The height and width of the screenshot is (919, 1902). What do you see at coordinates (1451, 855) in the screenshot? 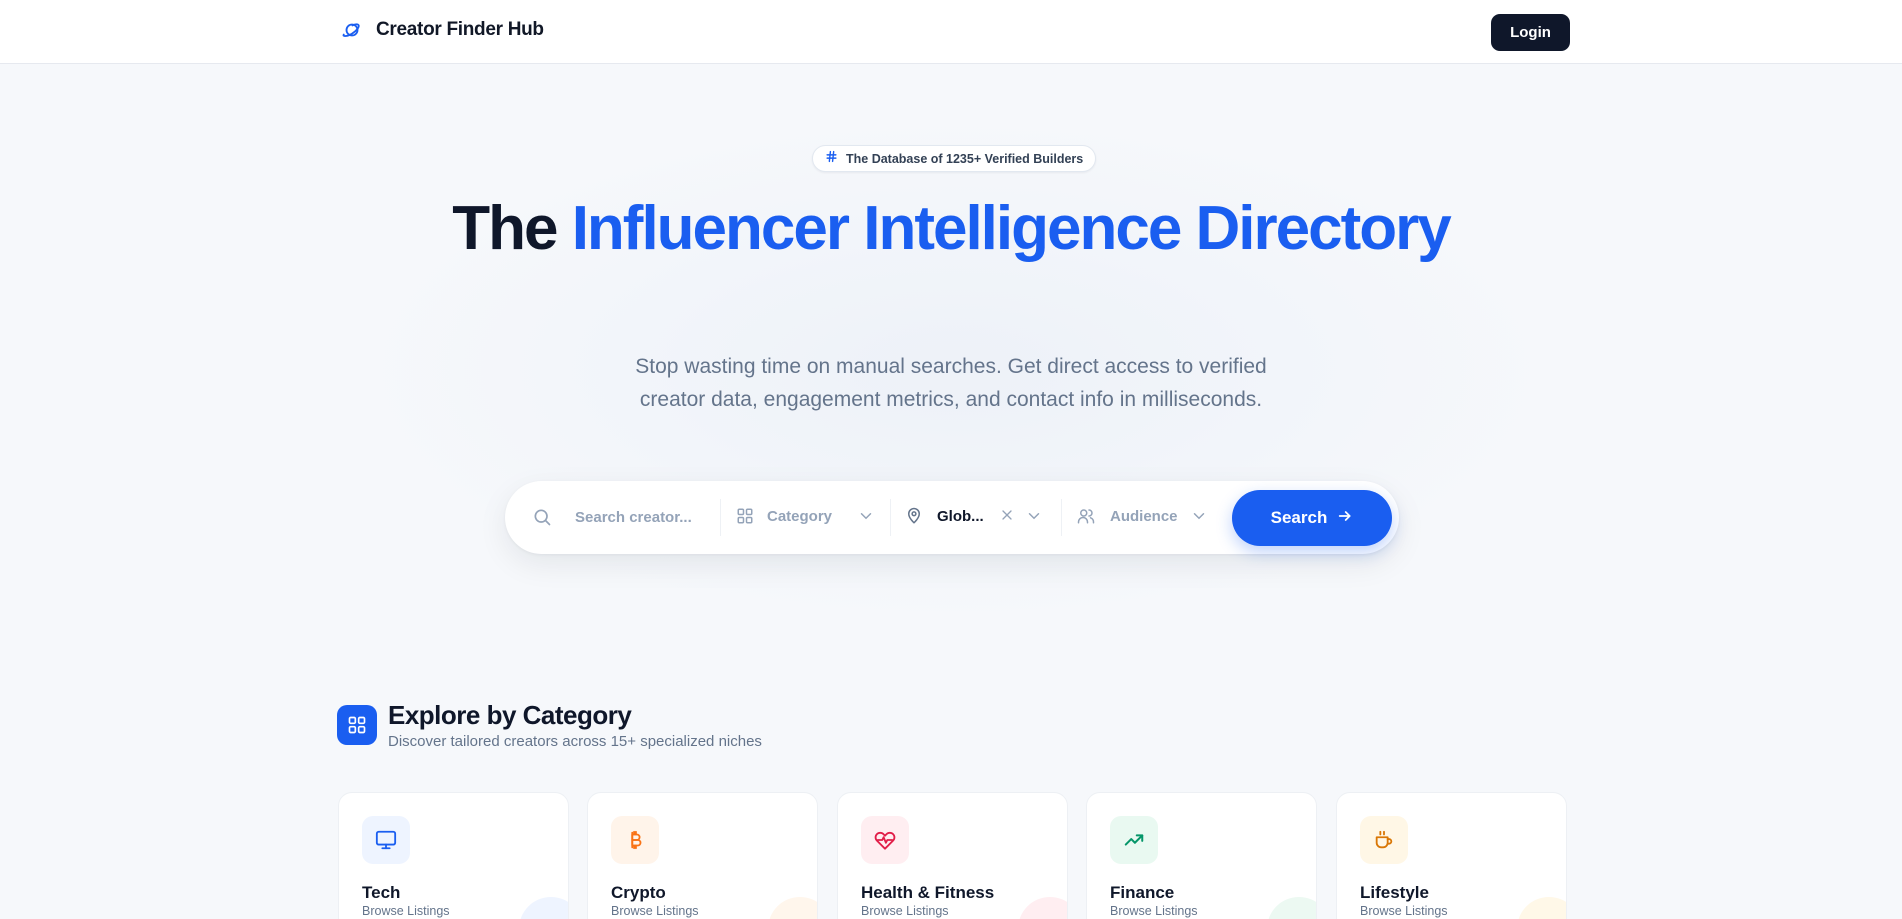
I see `category-card-lifestyle: Lifestyle Browse Listings` at bounding box center [1451, 855].